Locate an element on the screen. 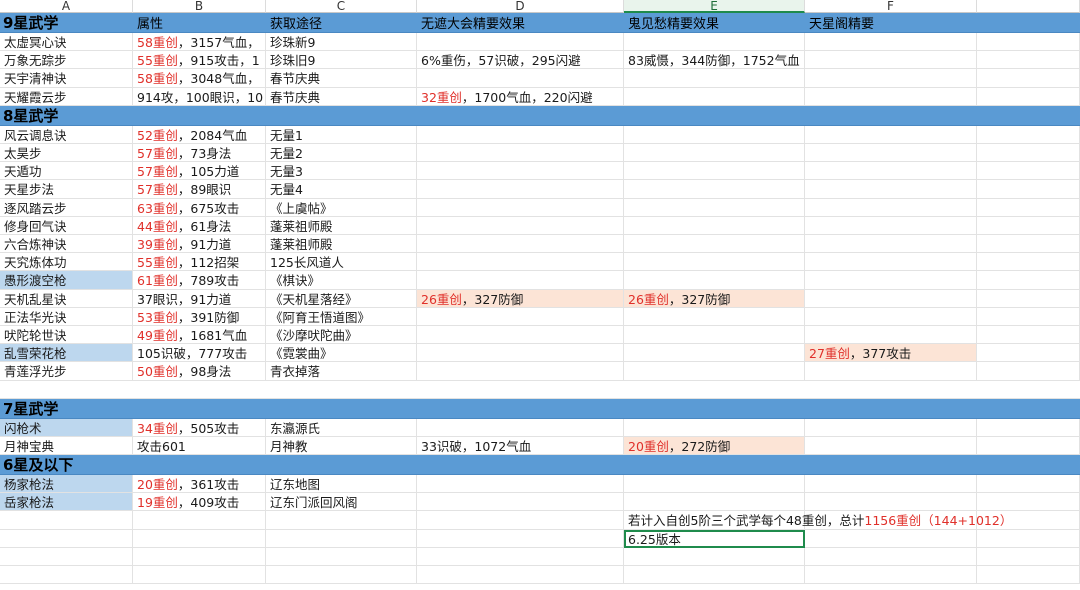 The image size is (1080, 590). cell-wuzhe-effect: 32重创 ，1700气血，220闪避 is located at coordinates (520, 96).